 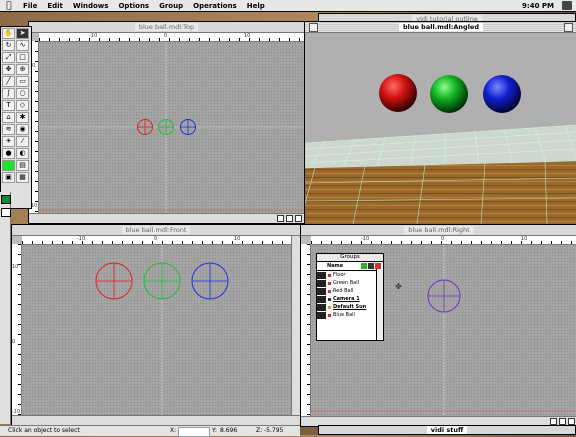 I want to click on group-item-blue-ball: Blue Ball, so click(x=350, y=315).